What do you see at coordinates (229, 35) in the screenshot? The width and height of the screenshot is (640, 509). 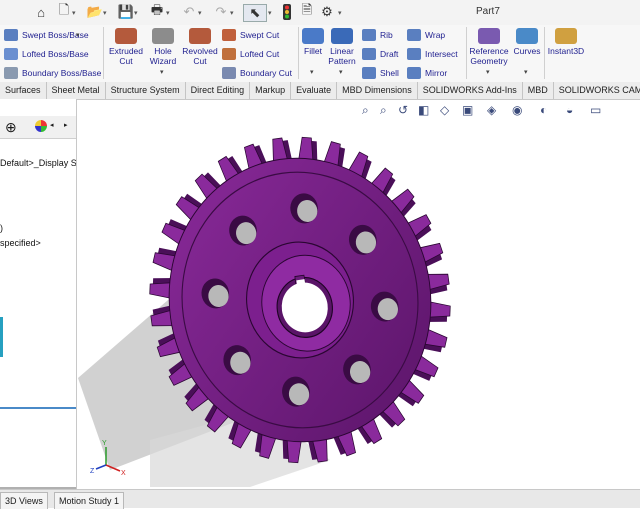 I see `swept-cut-icon` at bounding box center [229, 35].